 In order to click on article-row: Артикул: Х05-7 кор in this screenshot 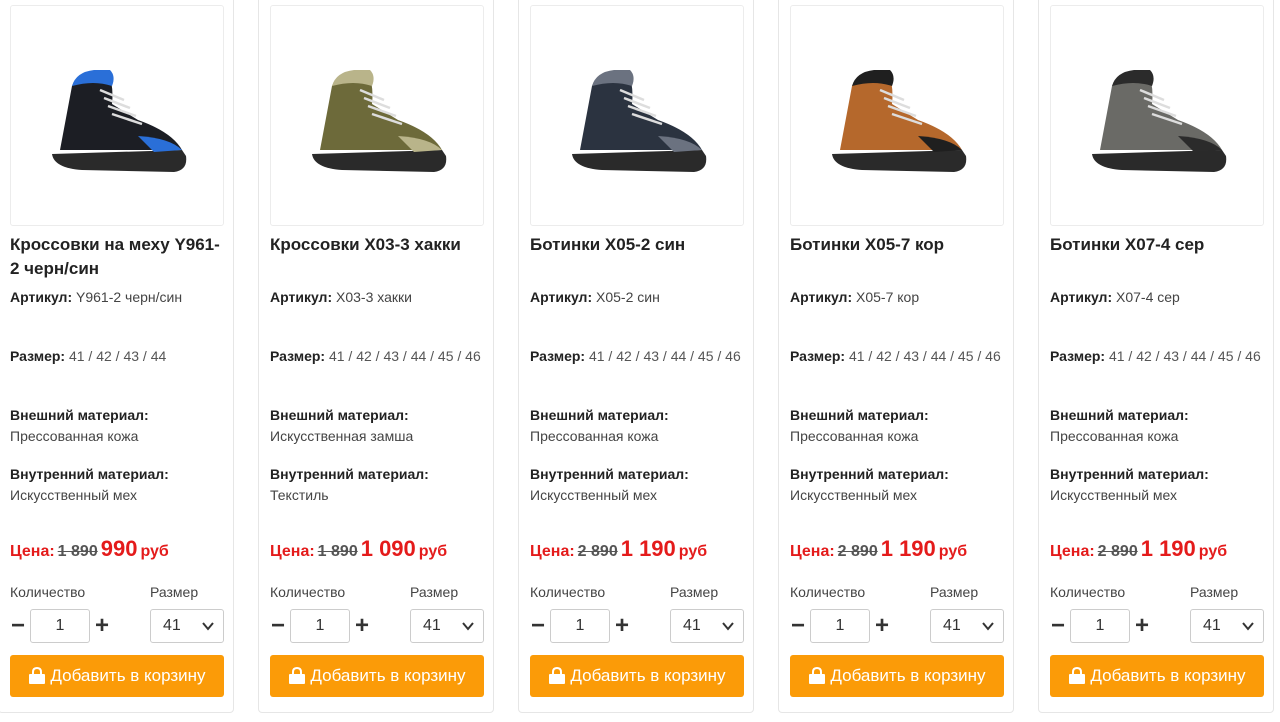, I will do `click(897, 297)`.